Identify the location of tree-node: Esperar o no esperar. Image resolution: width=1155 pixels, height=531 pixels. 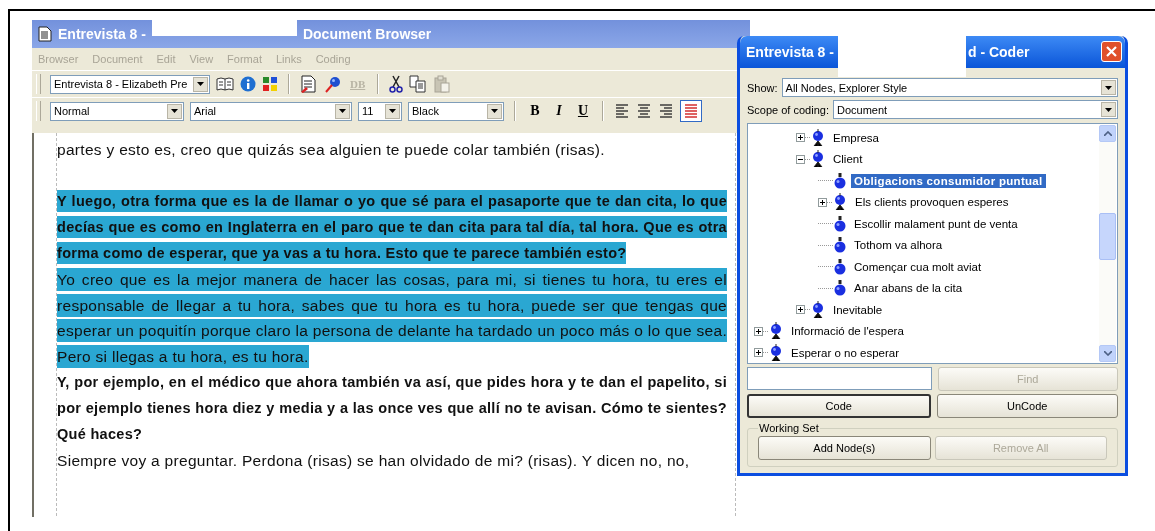
(845, 352).